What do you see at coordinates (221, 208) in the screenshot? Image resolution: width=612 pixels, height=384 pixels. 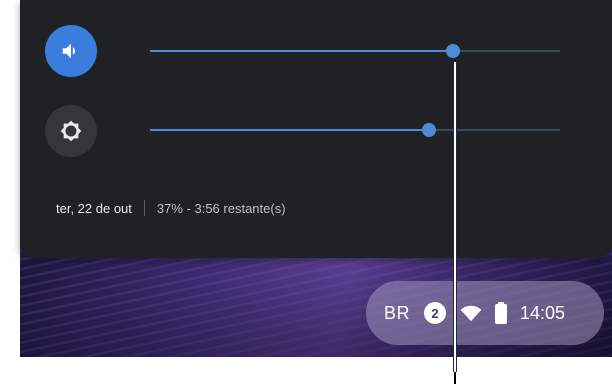 I see `battery-status-label: 37% - 3:56 restante(s)` at bounding box center [221, 208].